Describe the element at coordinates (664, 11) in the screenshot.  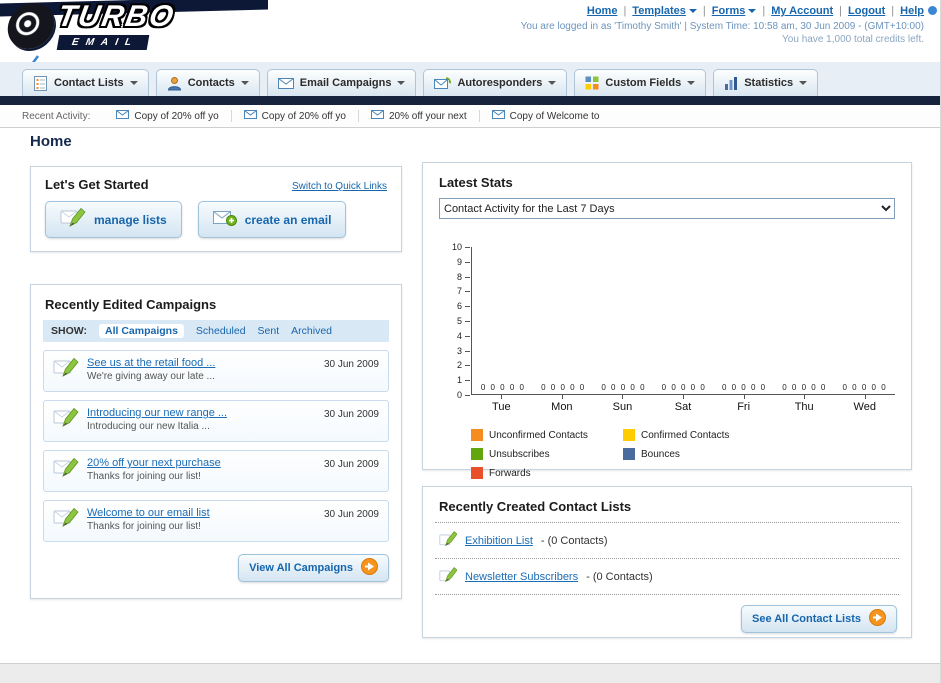
I see `nav-templates: Templates` at that location.